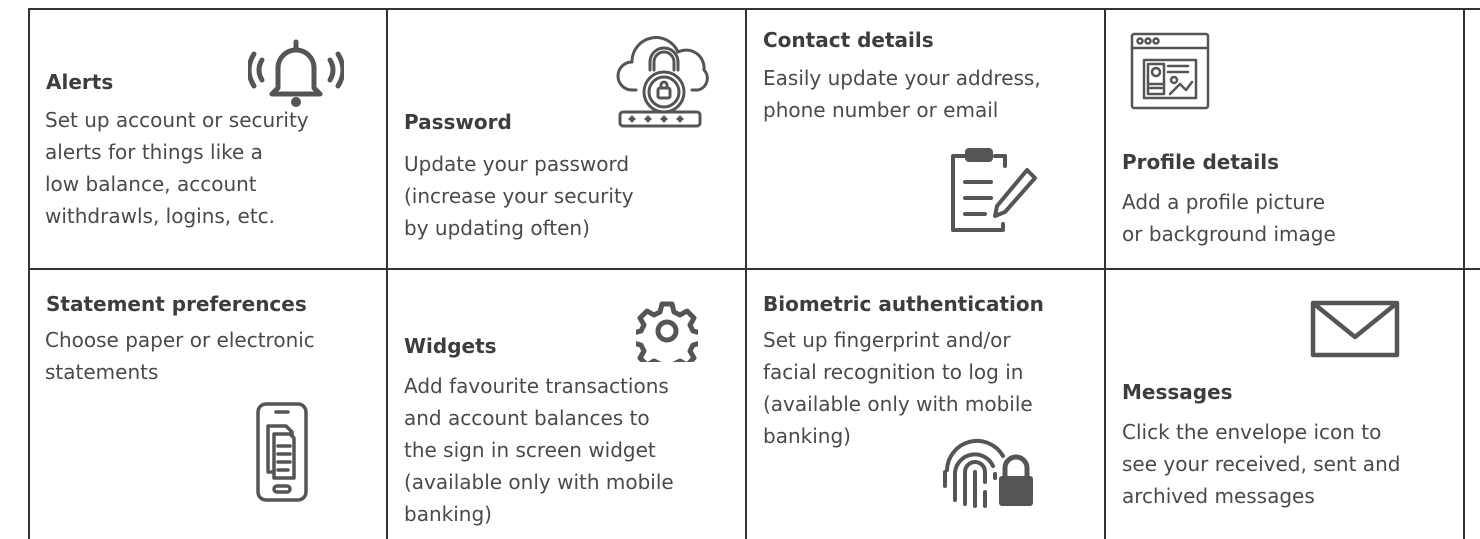 This screenshot has height=539, width=1480. What do you see at coordinates (180, 356) in the screenshot?
I see `tile-description: Choose paper or electronic statements` at bounding box center [180, 356].